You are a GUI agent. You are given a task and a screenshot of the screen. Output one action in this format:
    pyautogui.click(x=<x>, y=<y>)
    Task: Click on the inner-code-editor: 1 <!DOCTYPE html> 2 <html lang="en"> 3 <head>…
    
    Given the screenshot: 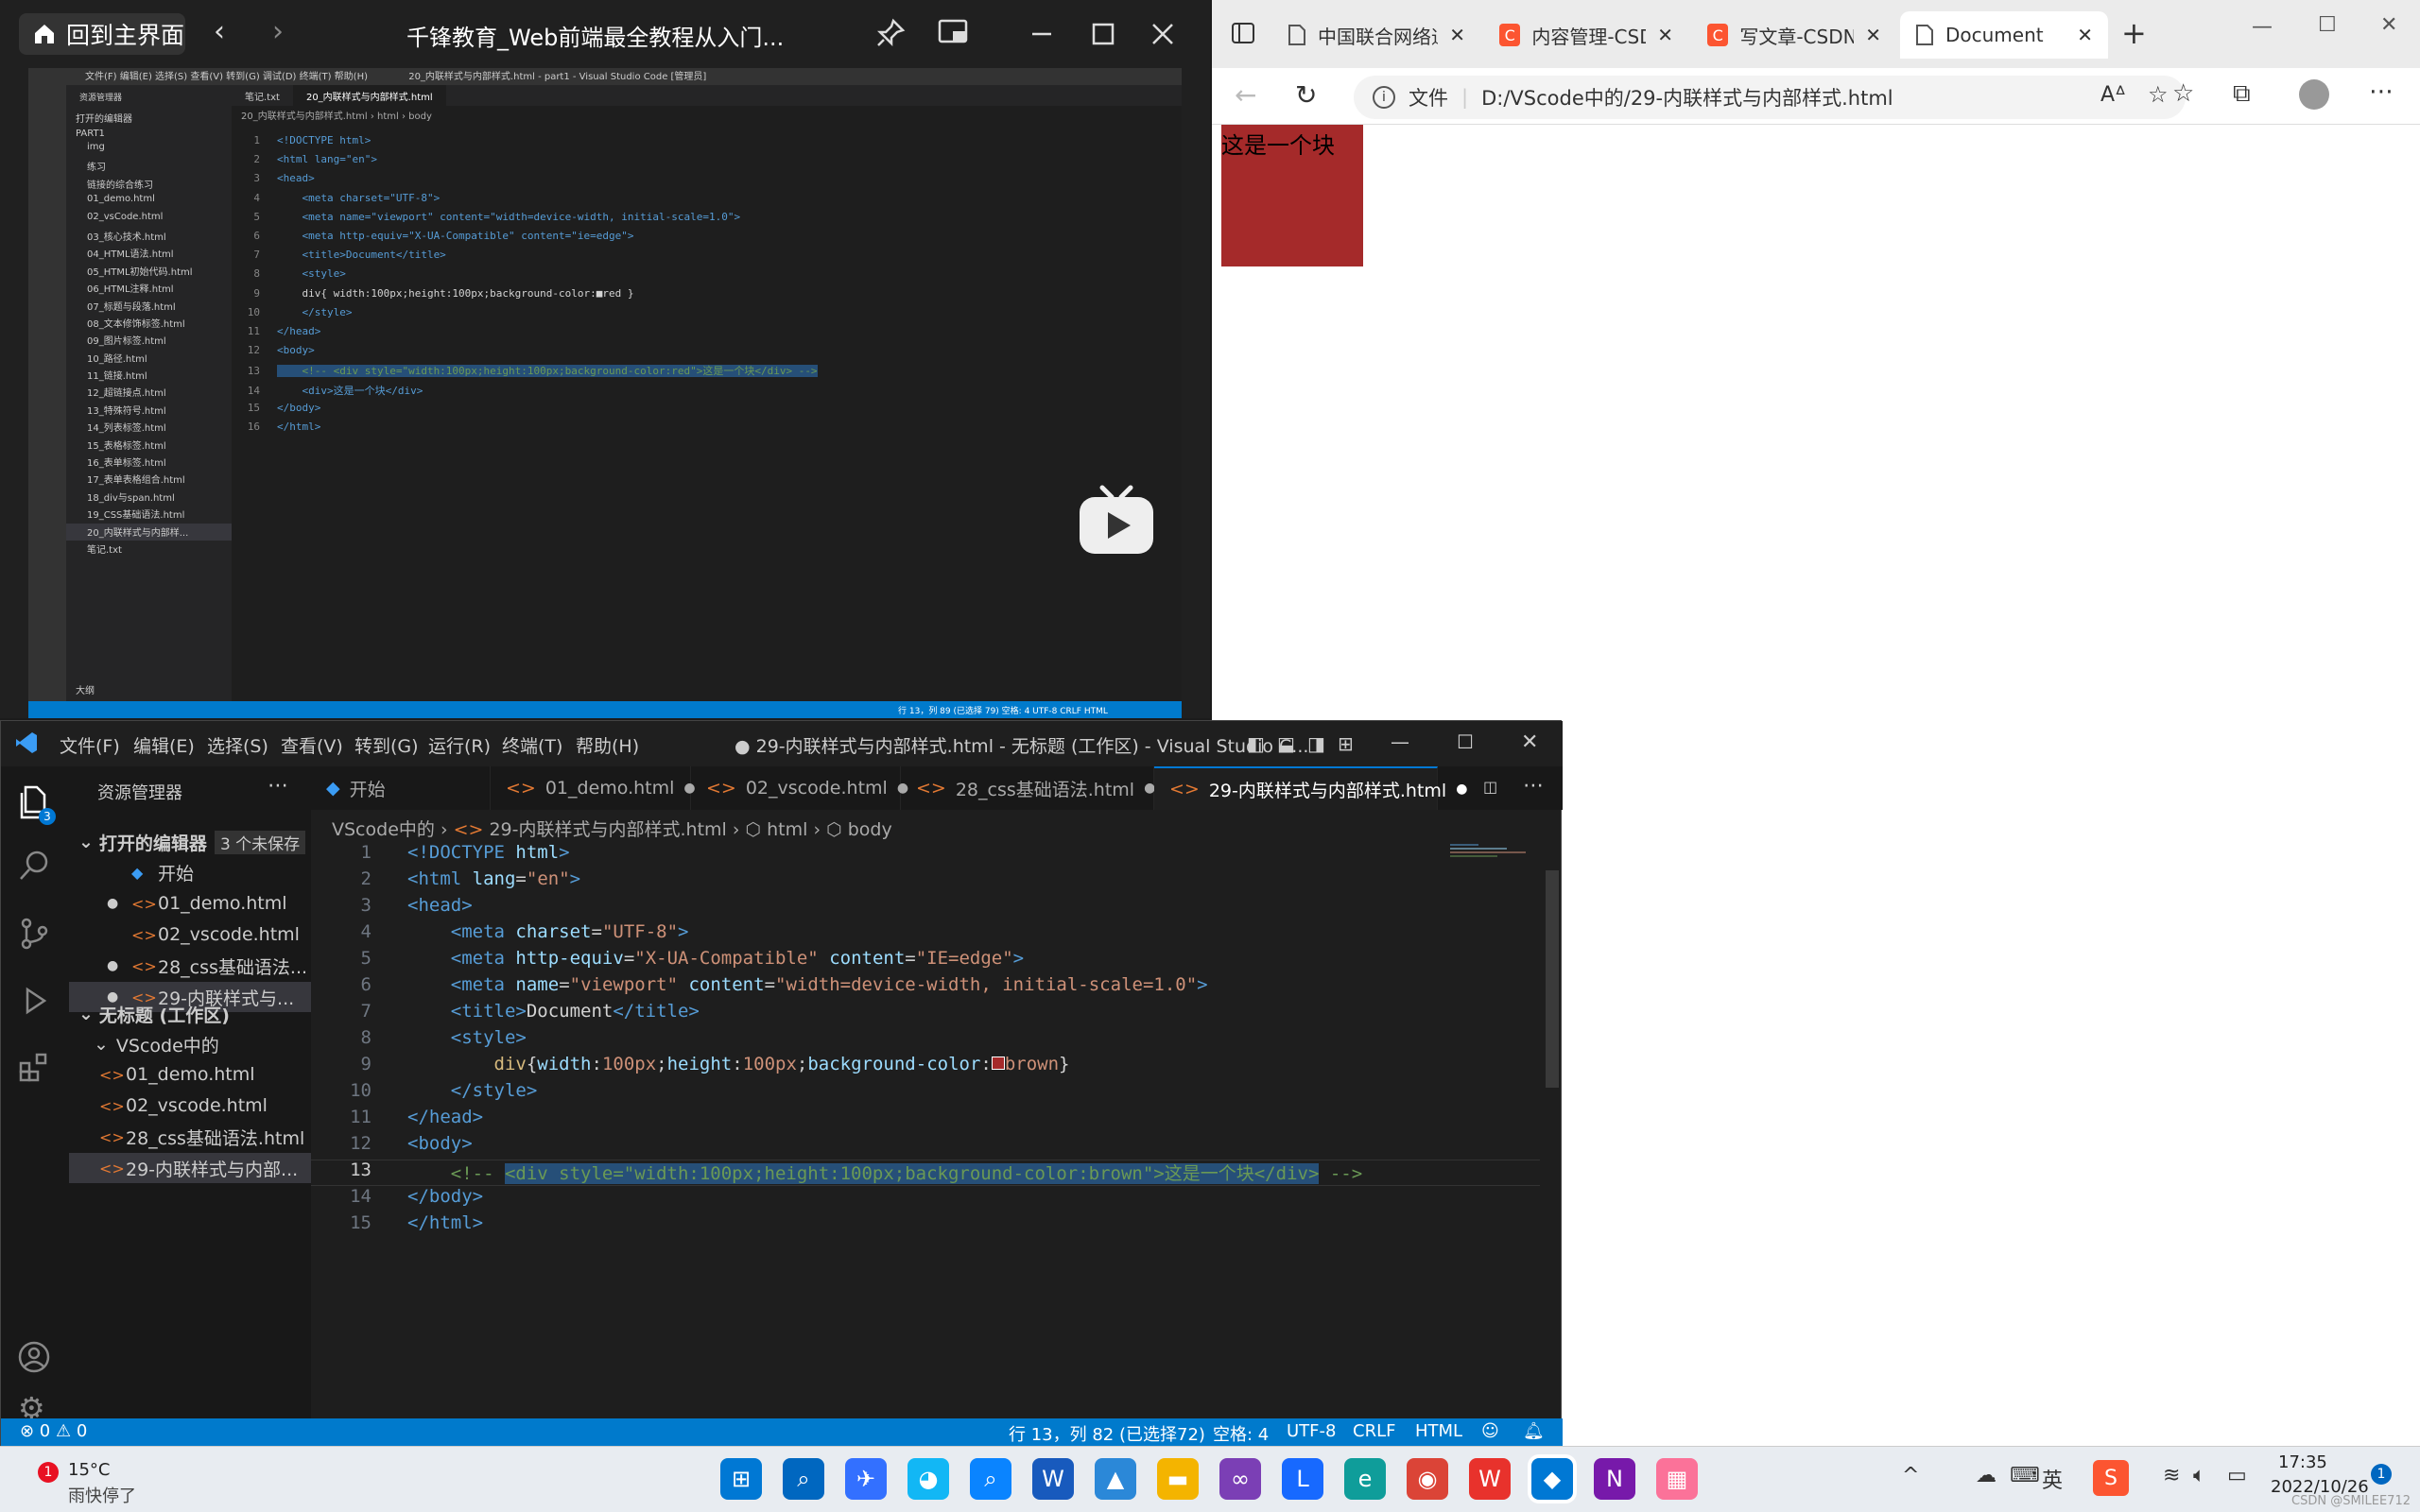 What is the action you would take?
    pyautogui.click(x=695, y=417)
    